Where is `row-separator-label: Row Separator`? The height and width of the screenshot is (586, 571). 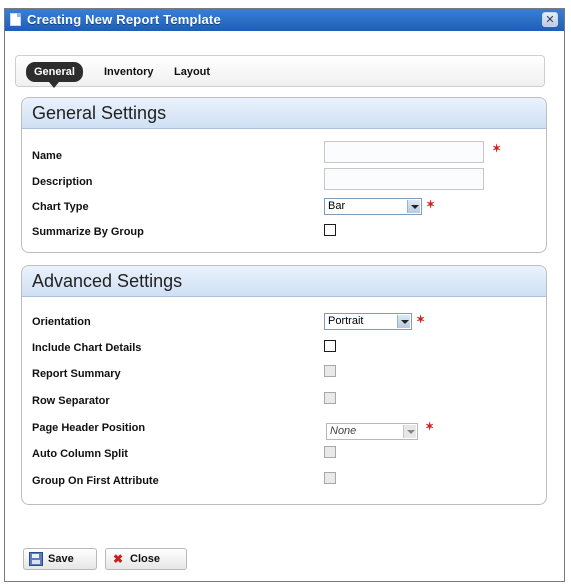
row-separator-label: Row Separator is located at coordinates (71, 401).